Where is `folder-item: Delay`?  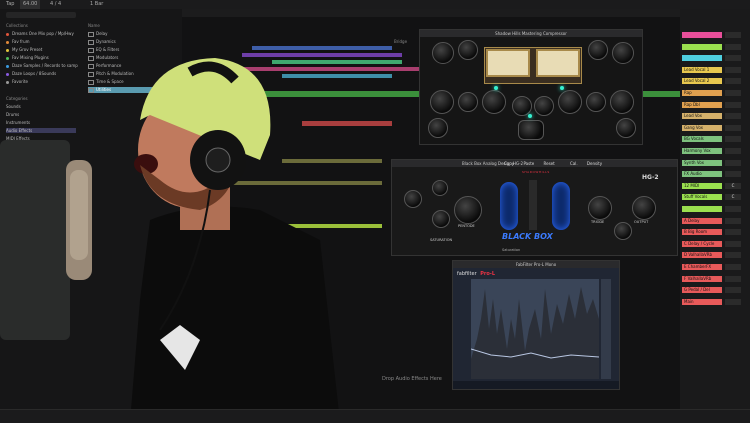 folder-item: Delay is located at coordinates (97, 34).